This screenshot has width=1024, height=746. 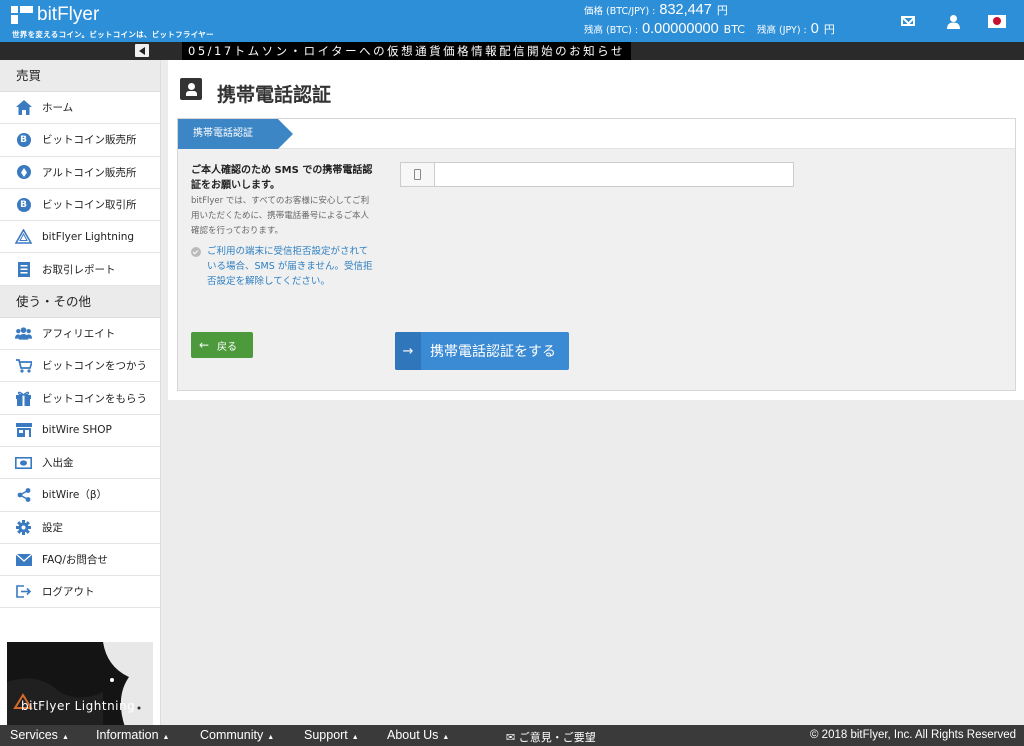 I want to click on sidebar-item-label: ビットコイン取引所, so click(x=89, y=205).